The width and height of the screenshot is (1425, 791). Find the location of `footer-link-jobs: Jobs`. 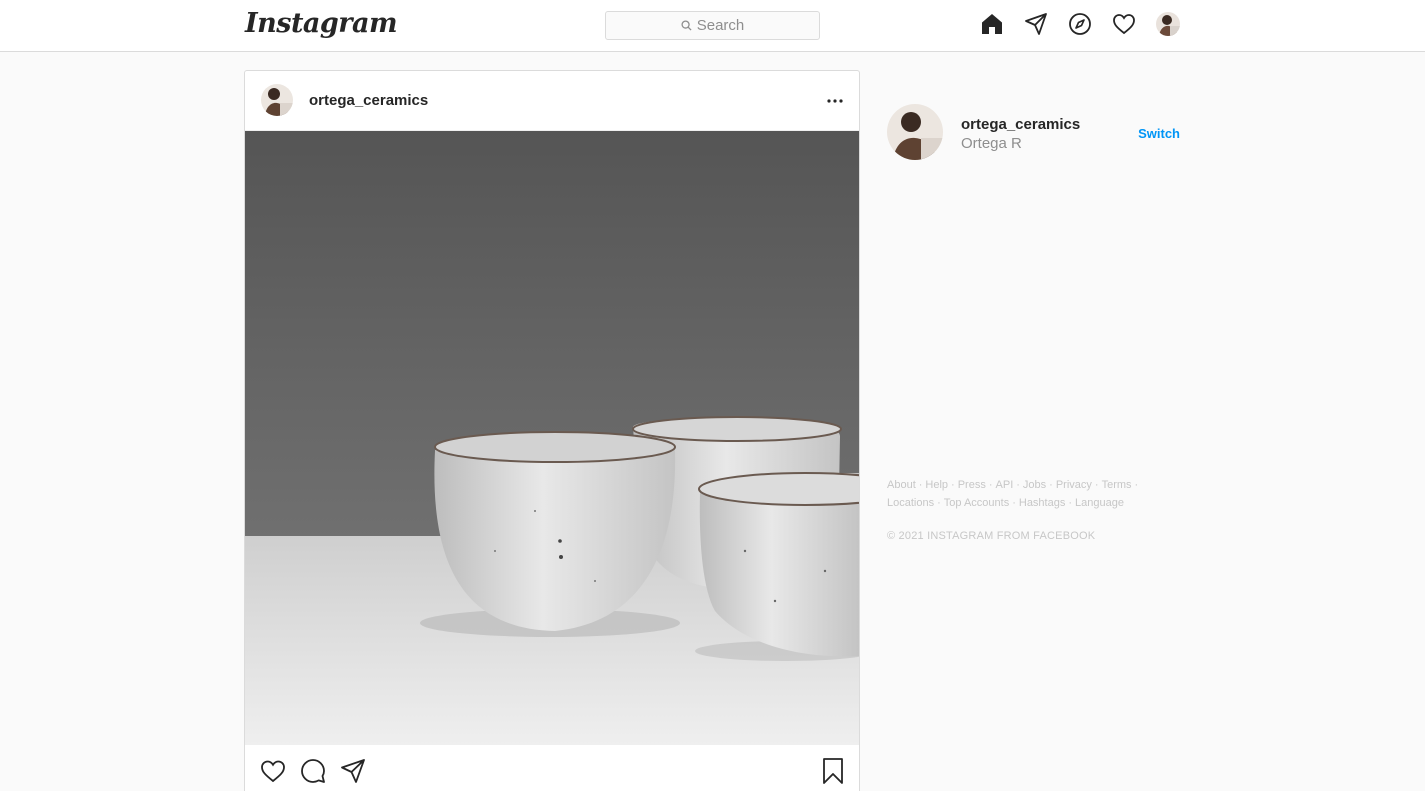

footer-link-jobs: Jobs is located at coordinates (1034, 485).